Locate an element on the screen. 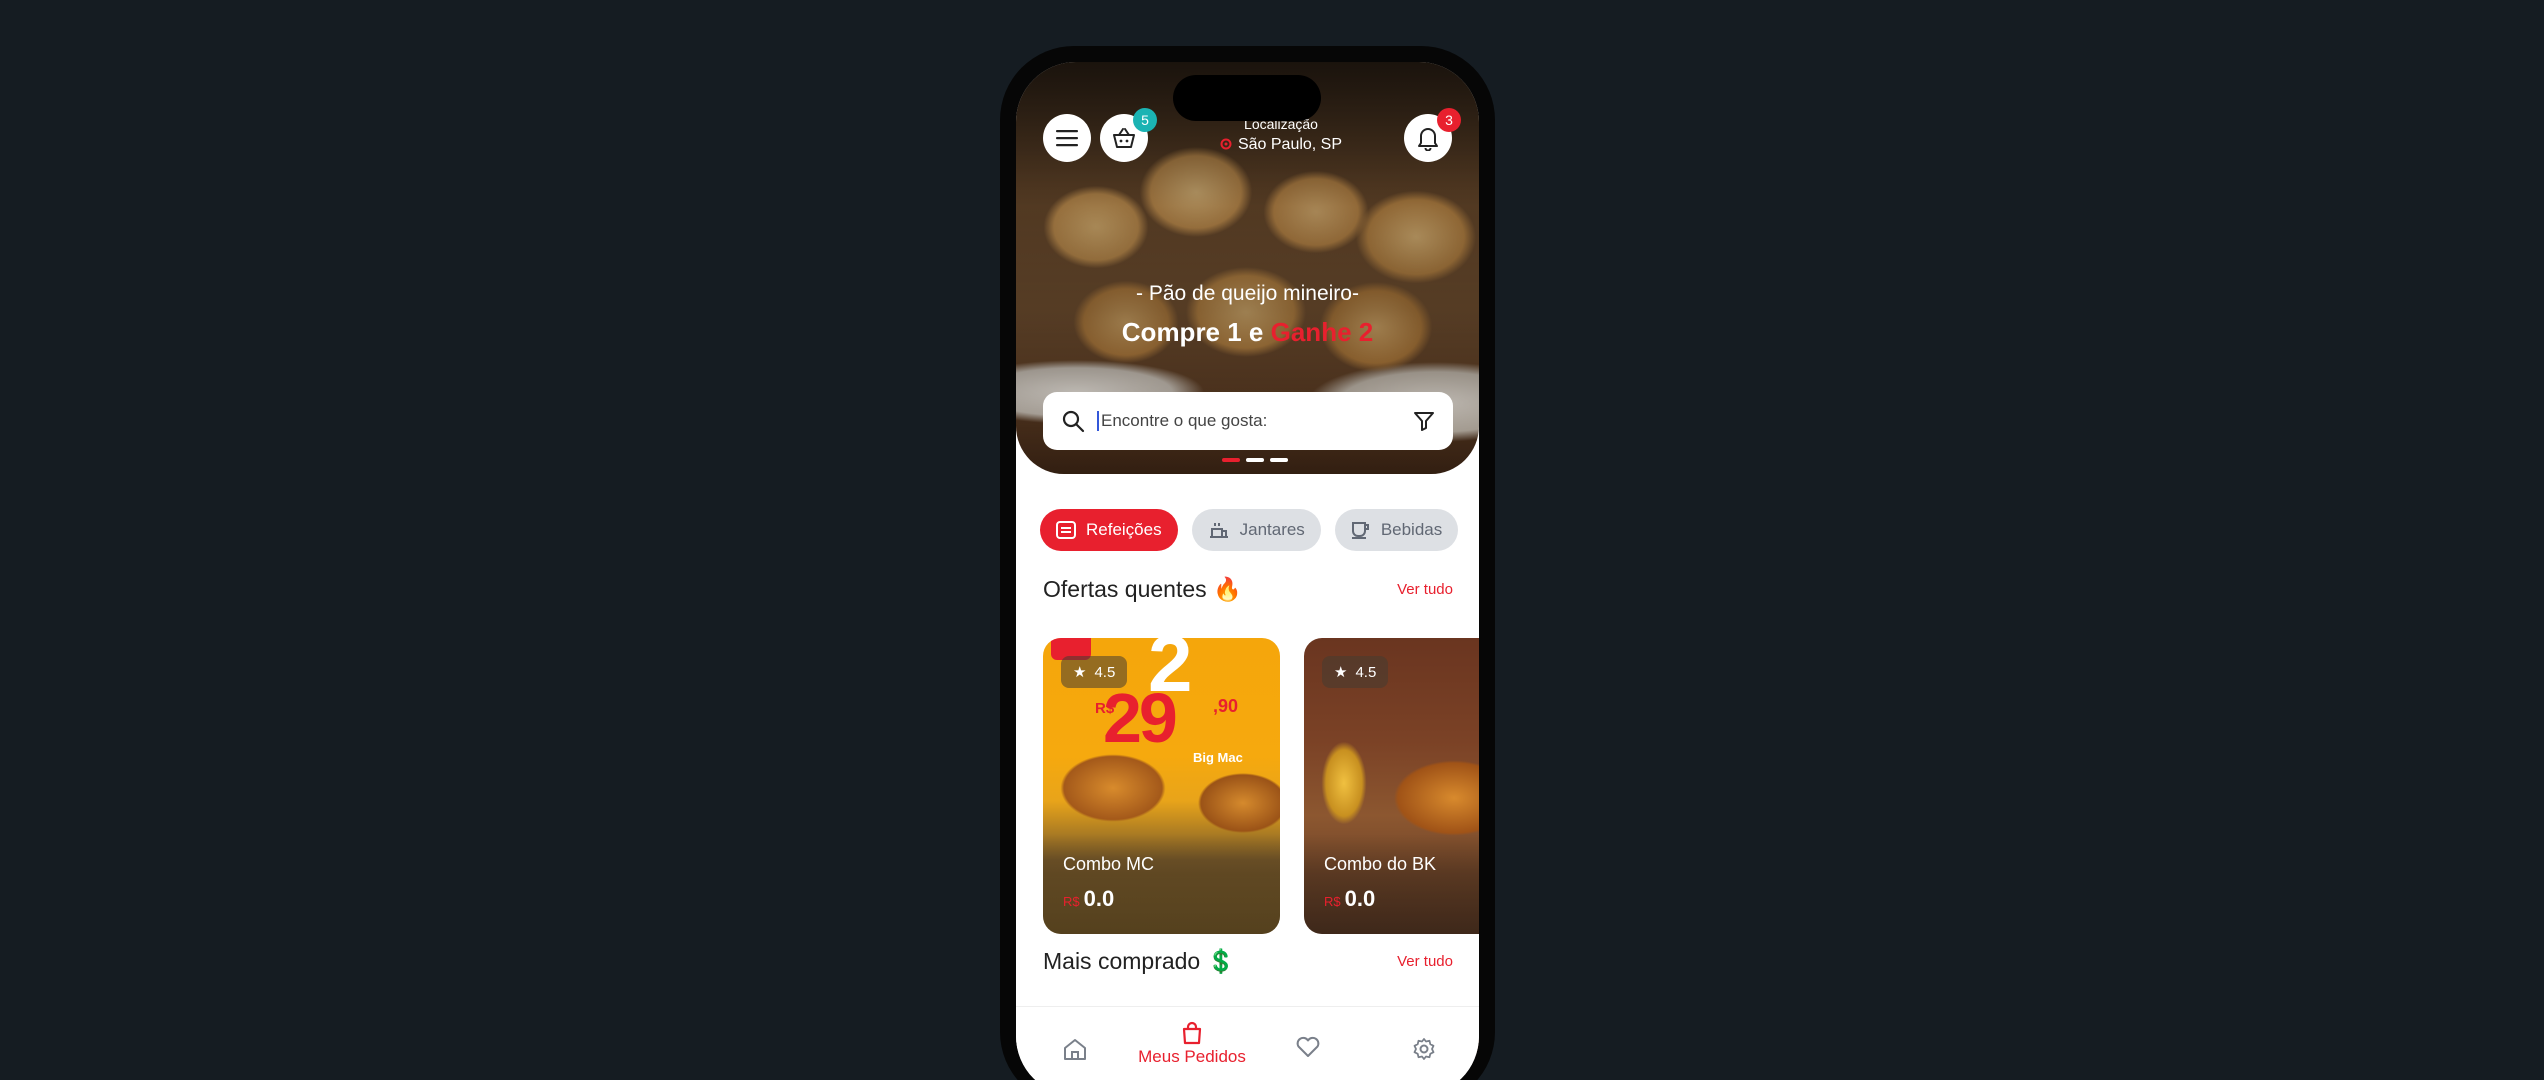 The image size is (2544, 1080). location-selector: Localização São Paulo, SP is located at coordinates (1281, 135).